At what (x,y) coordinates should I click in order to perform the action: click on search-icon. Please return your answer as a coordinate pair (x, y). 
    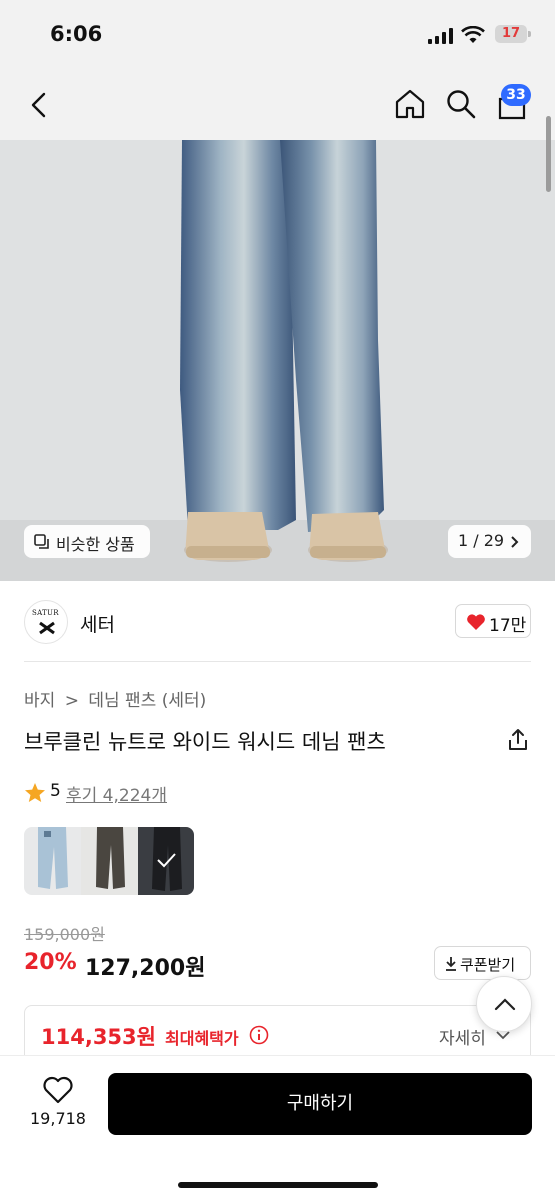
    Looking at the image, I should click on (461, 104).